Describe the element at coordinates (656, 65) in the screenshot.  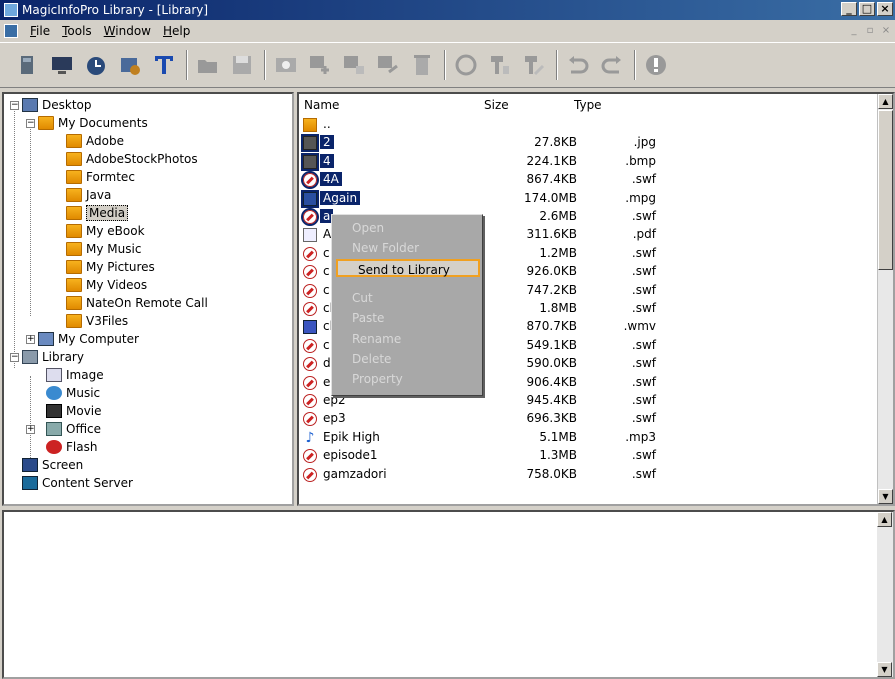
I see `info-icon` at that location.